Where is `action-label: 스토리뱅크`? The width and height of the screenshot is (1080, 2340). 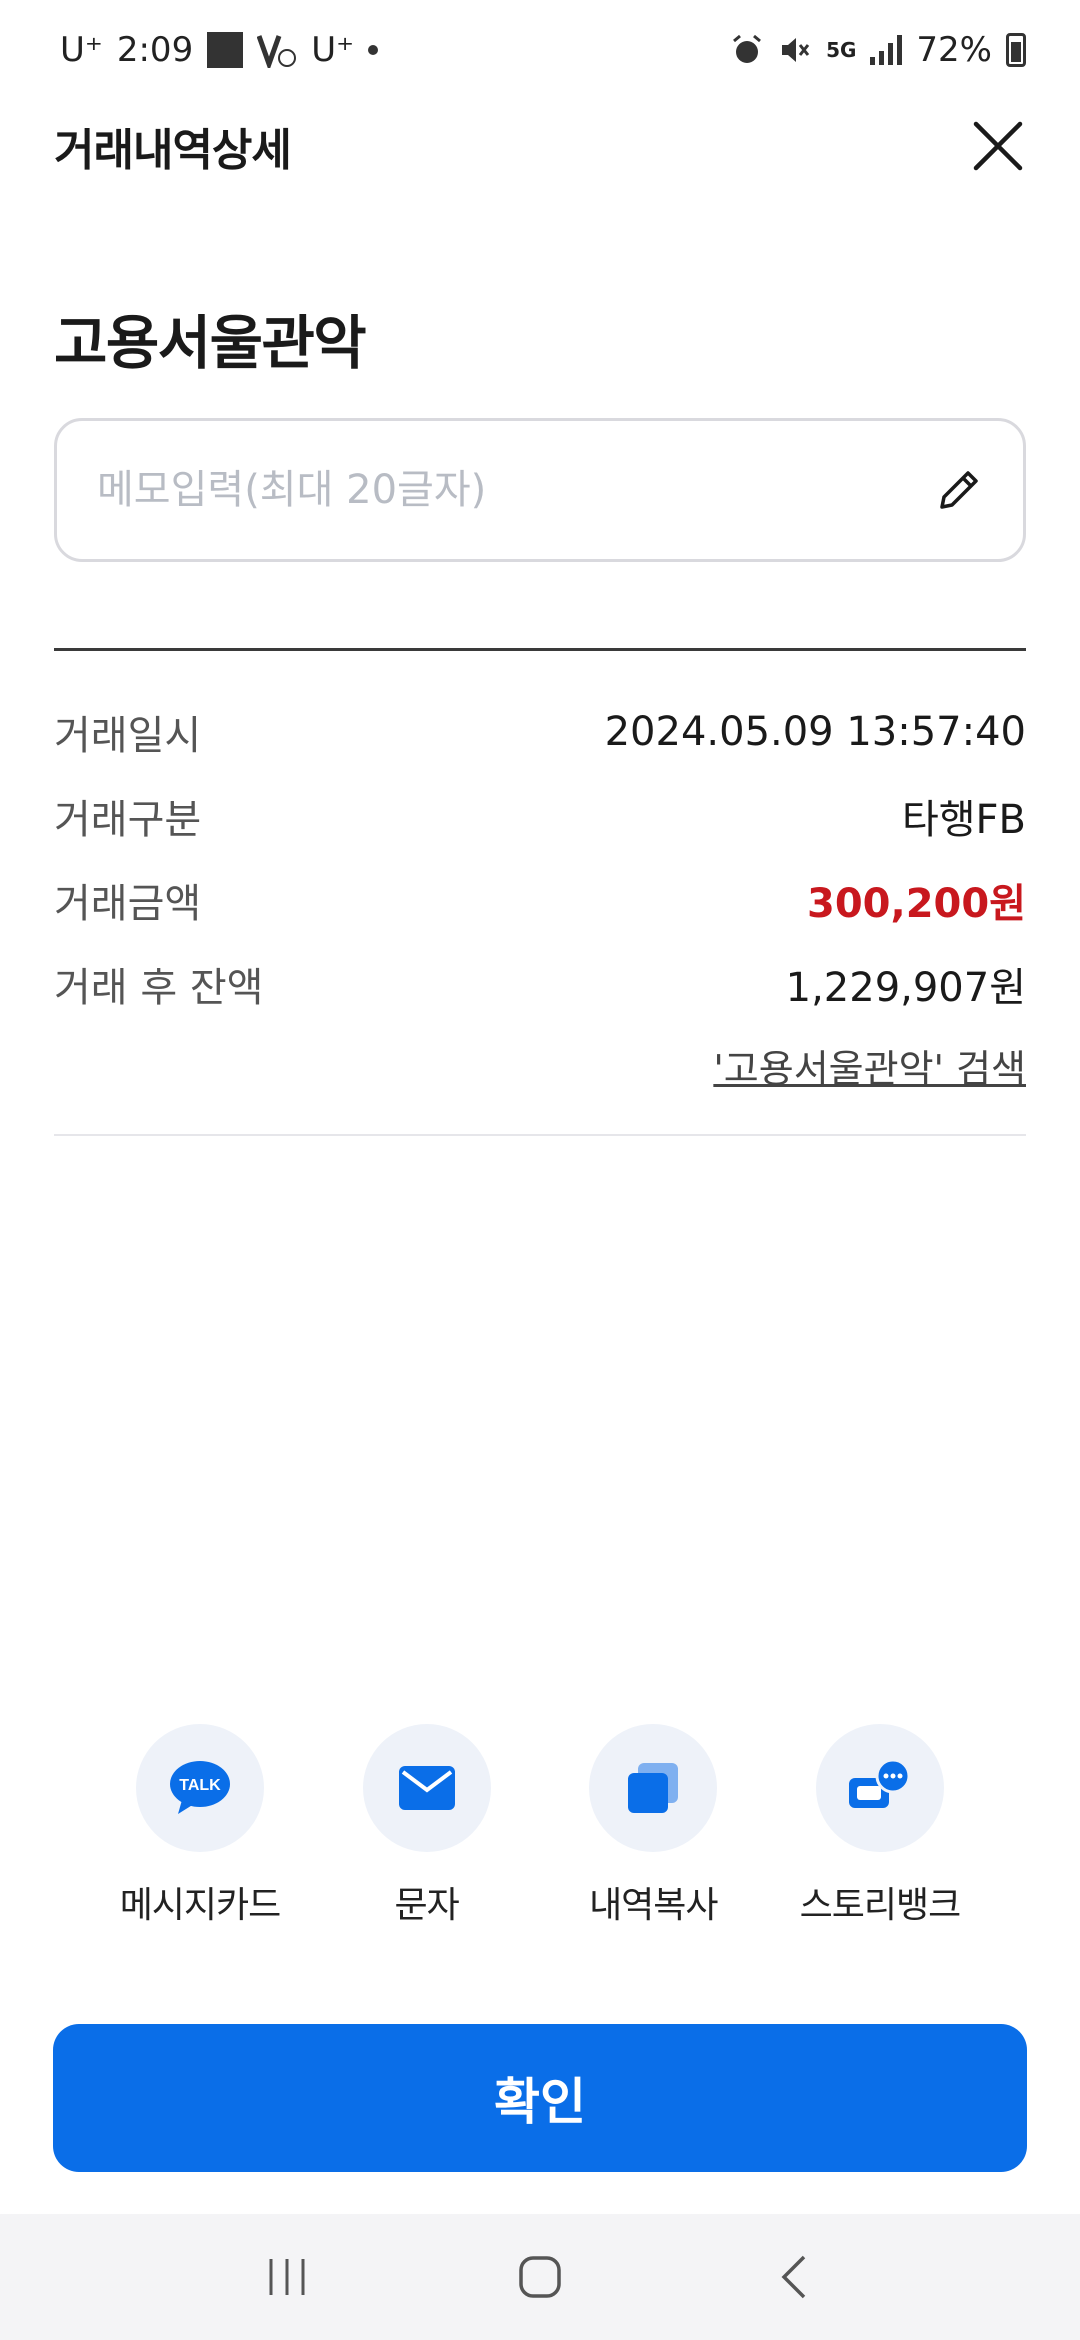 action-label: 스토리뱅크 is located at coordinates (880, 1905).